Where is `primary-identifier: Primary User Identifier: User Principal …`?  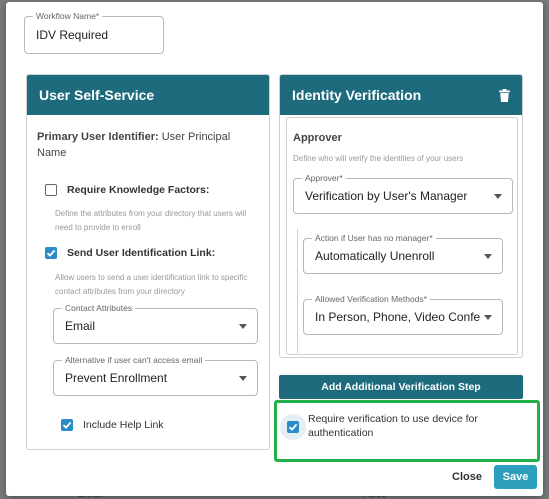 primary-identifier: Primary User Identifier: User Principal … is located at coordinates (142, 145).